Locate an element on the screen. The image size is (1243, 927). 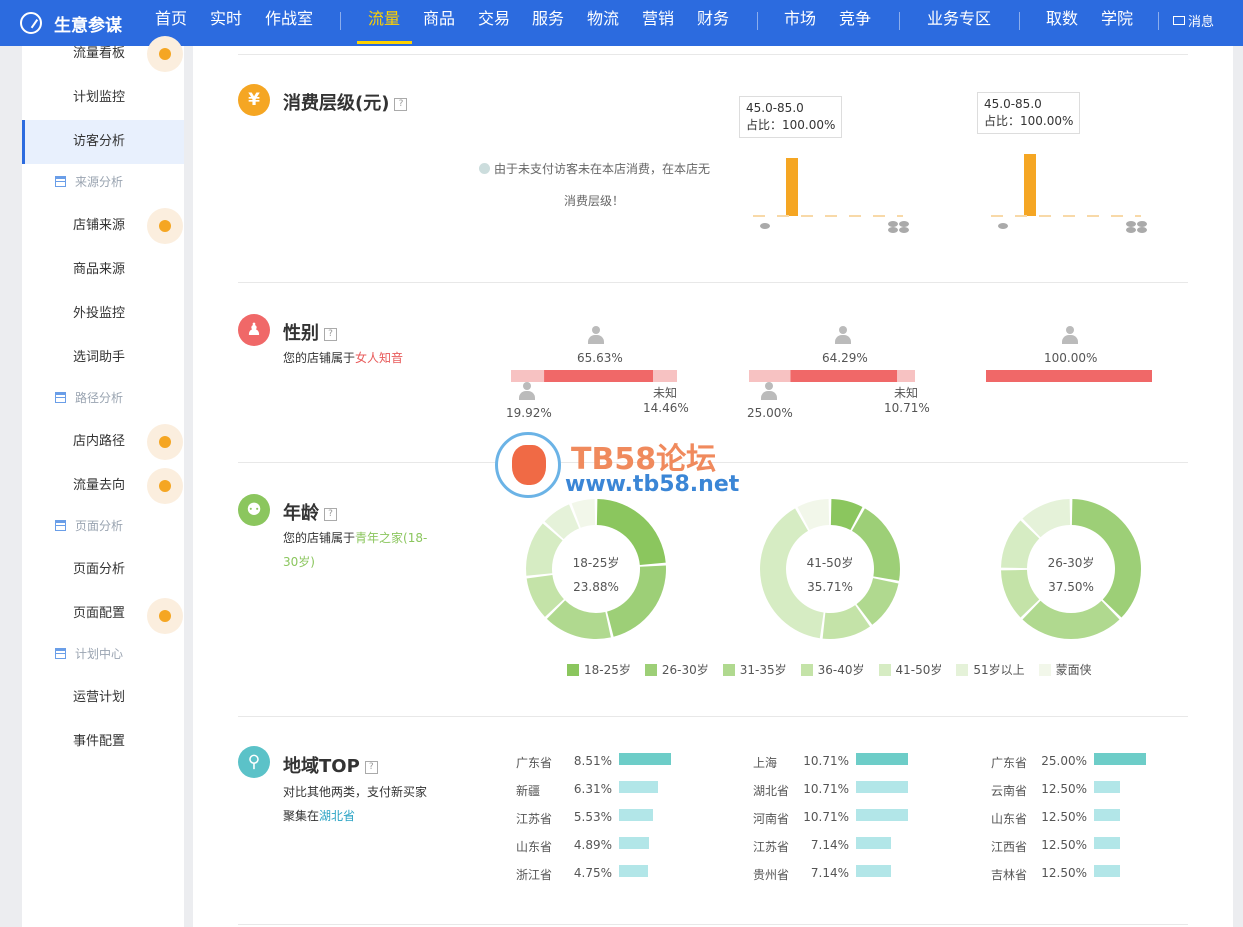
nav-finance: 财务 is located at coordinates (713, 23).